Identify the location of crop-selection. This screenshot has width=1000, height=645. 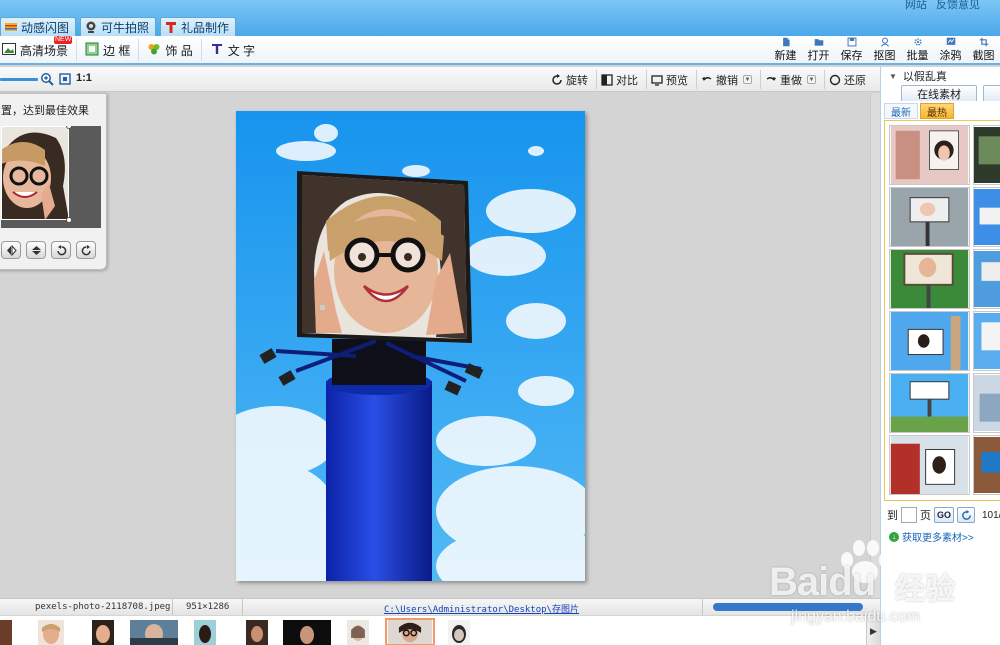
(35, 173).